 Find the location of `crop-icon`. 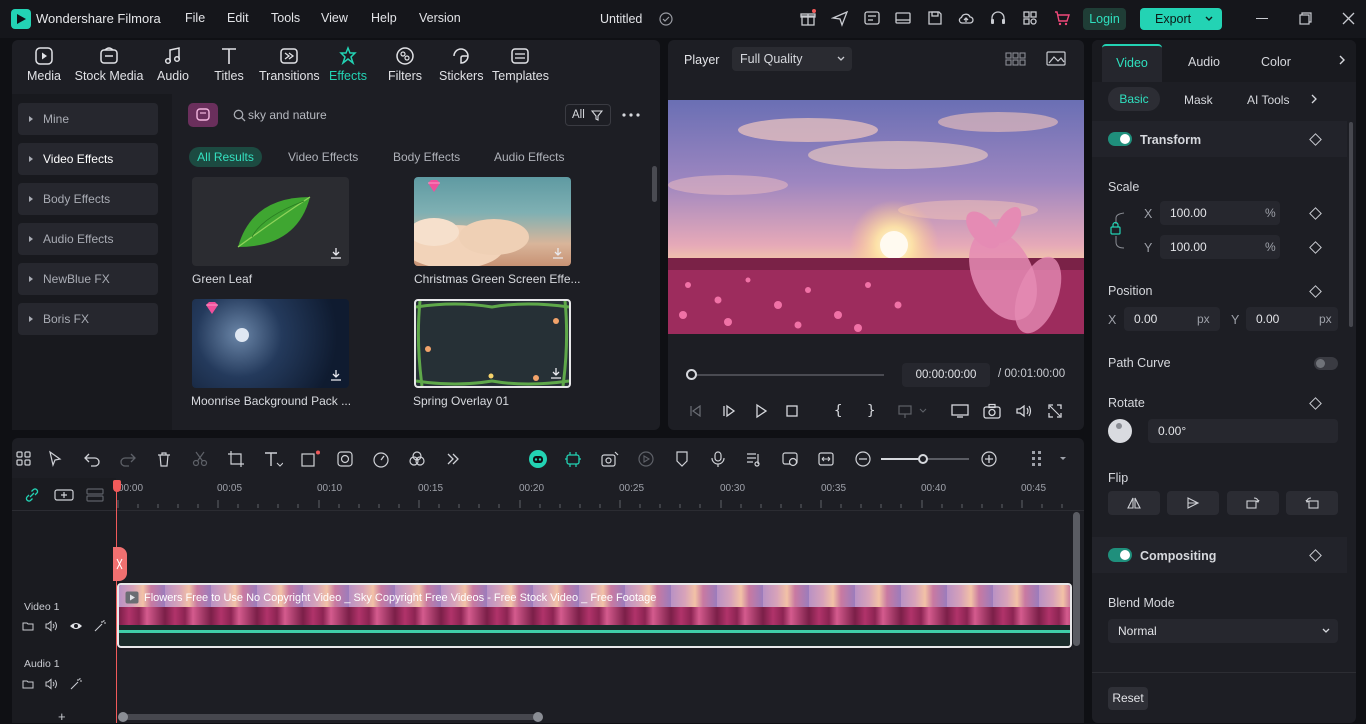

crop-icon is located at coordinates (236, 459).